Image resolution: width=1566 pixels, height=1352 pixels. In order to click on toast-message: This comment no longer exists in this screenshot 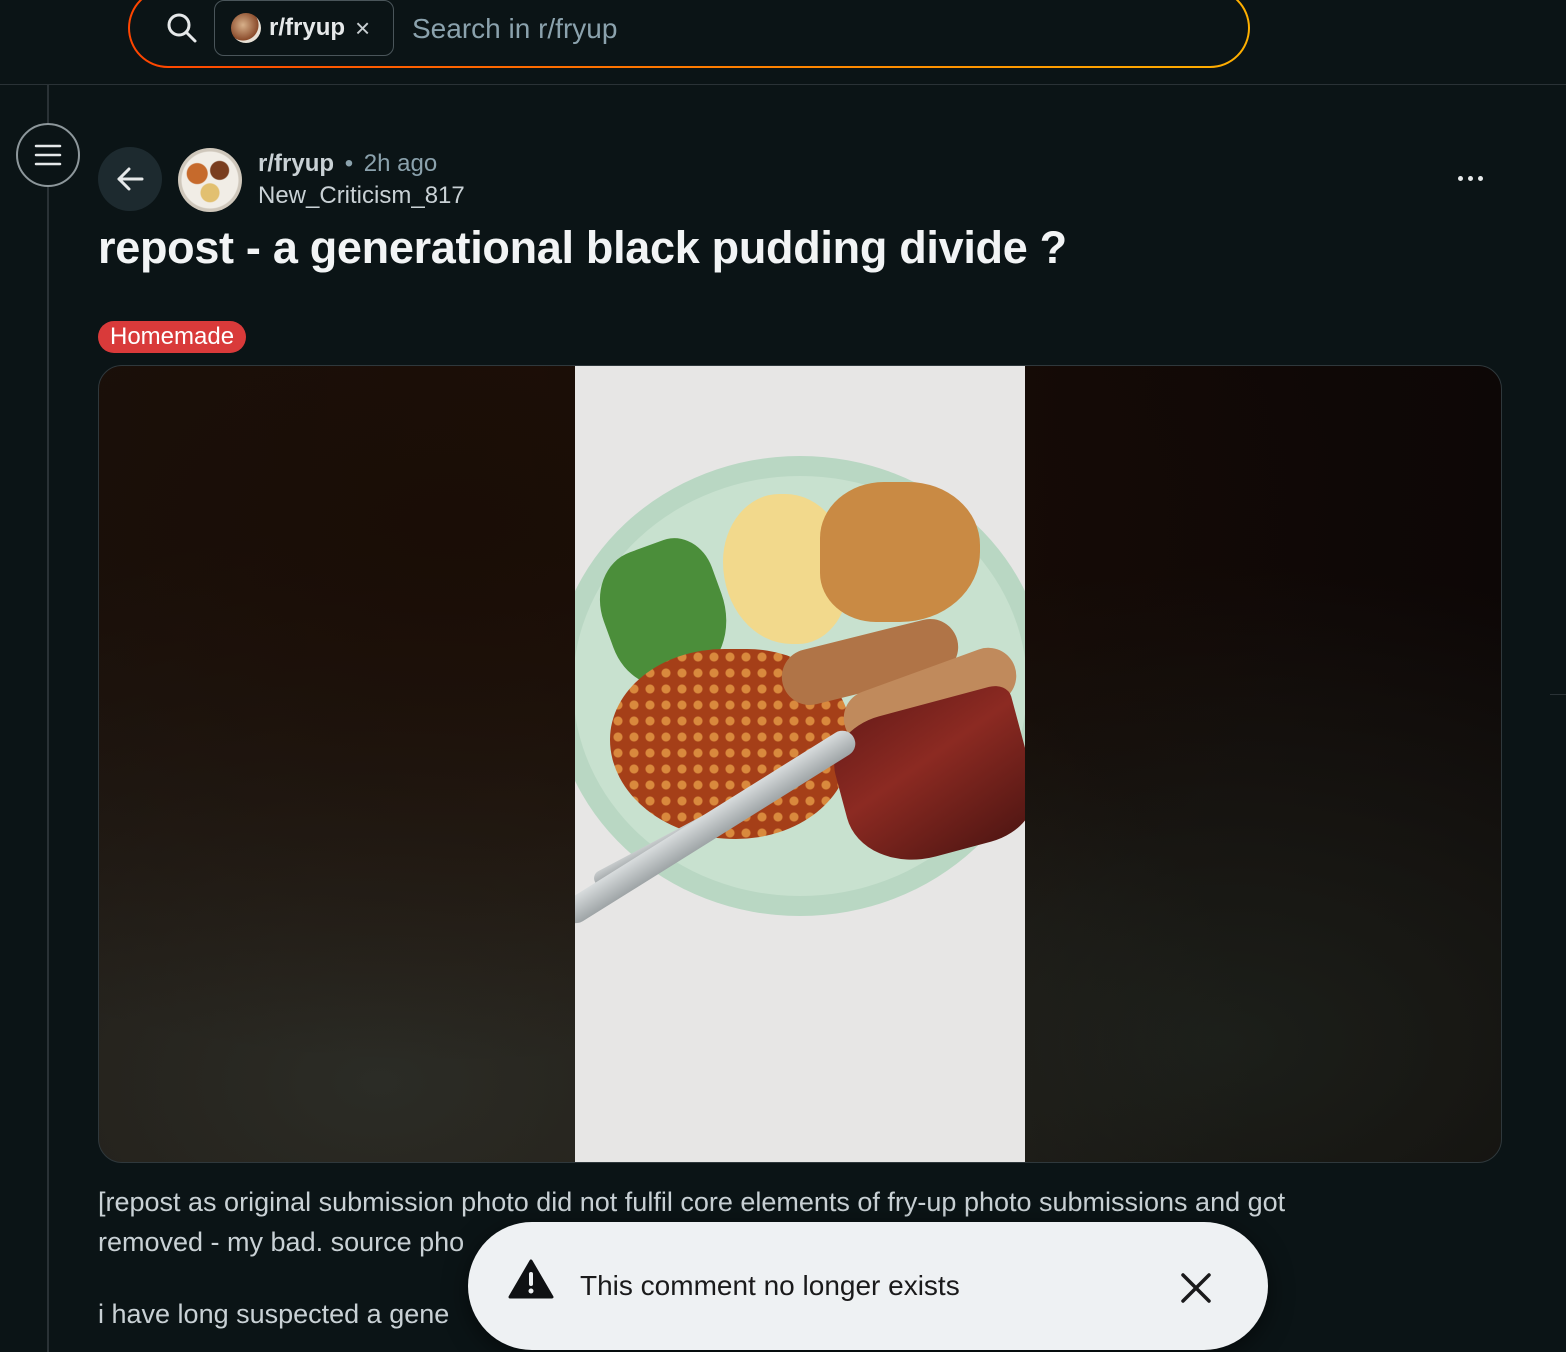, I will do `click(770, 1285)`.